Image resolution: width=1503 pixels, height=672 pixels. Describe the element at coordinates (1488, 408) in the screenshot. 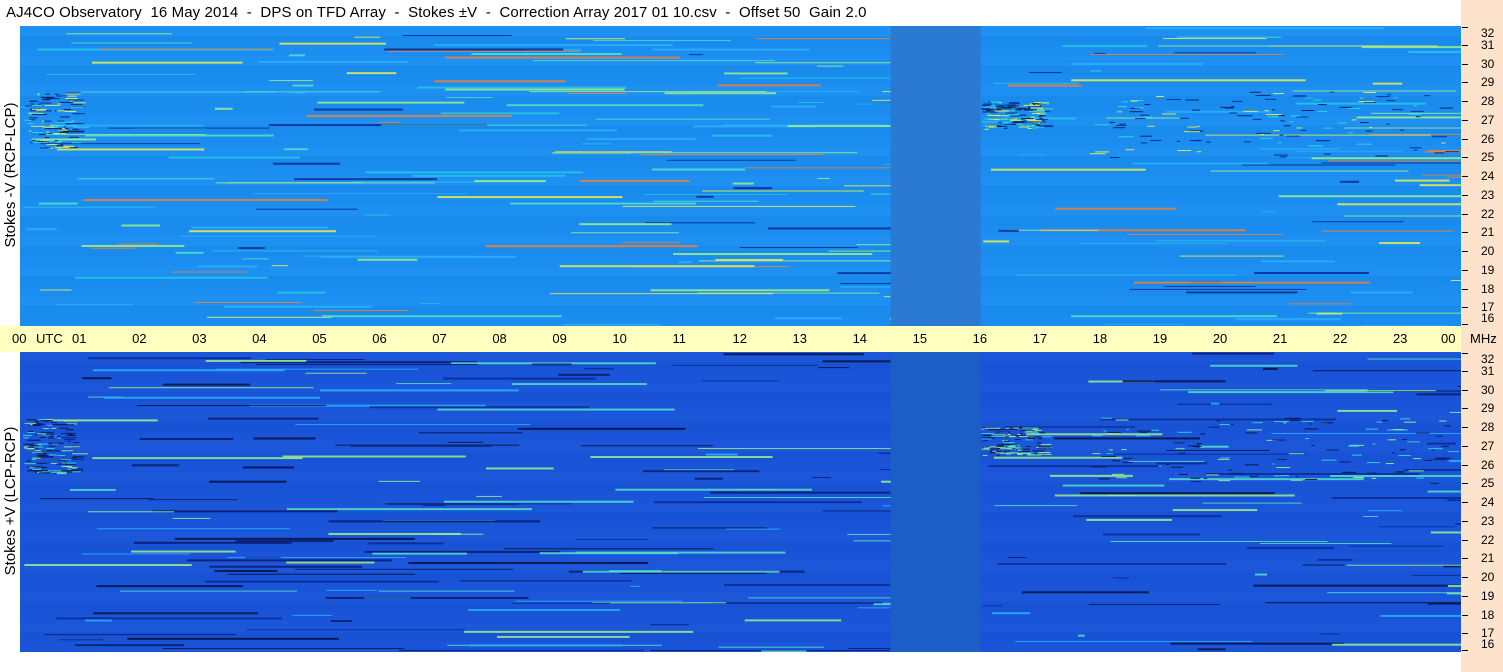

I see `frequency-tick-label: 29` at that location.